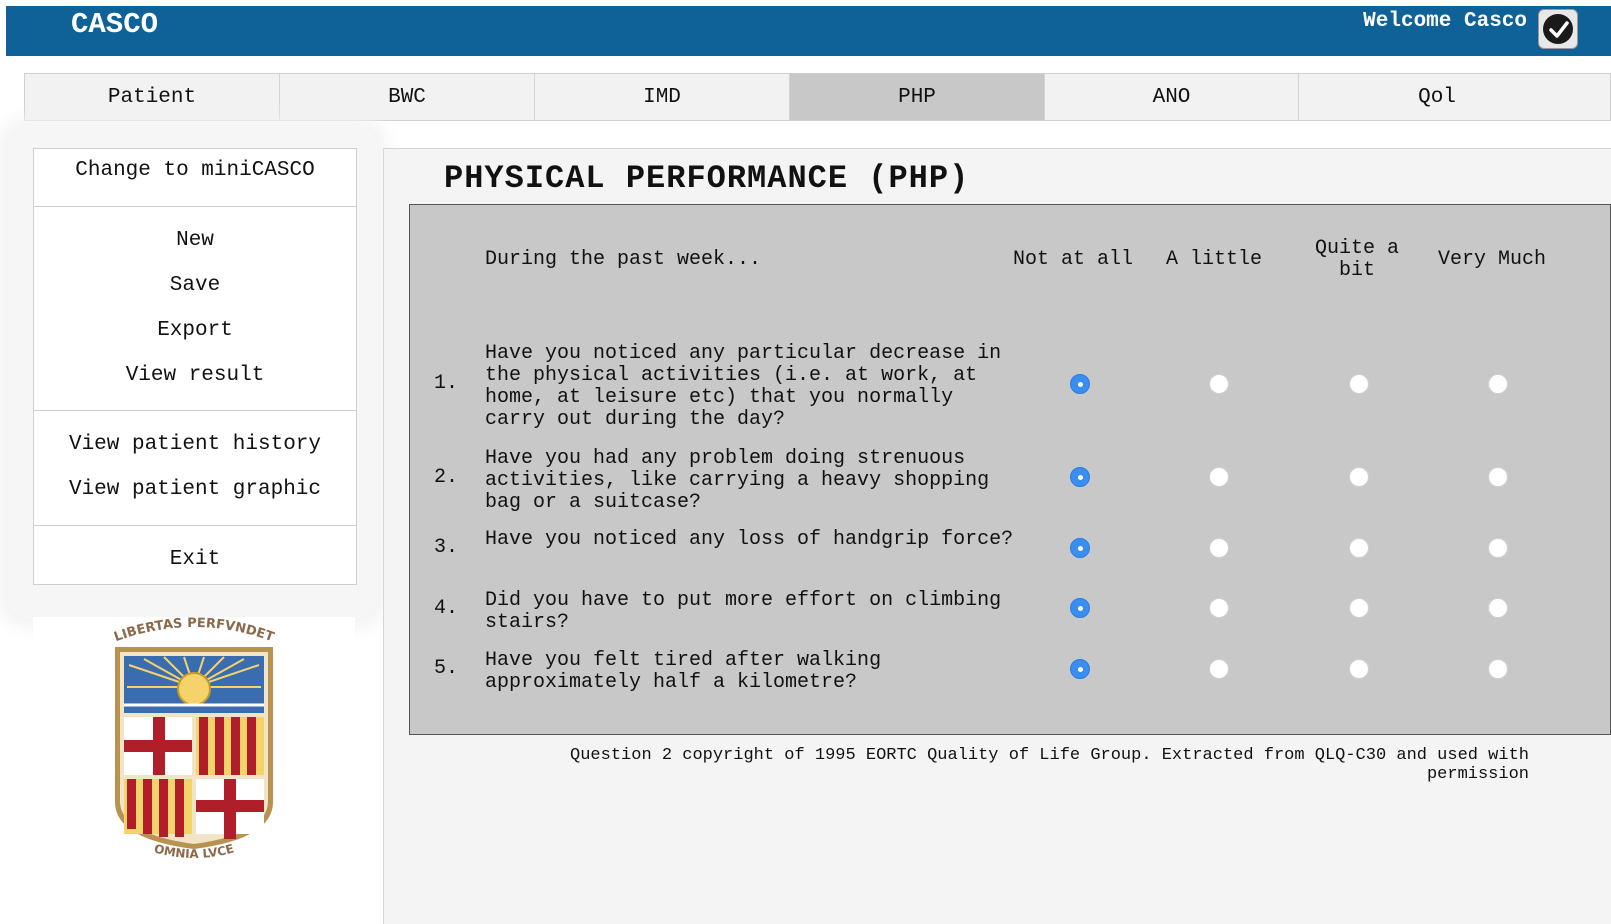 This screenshot has height=924, width=1611. I want to click on view-result-link: View result, so click(195, 386).